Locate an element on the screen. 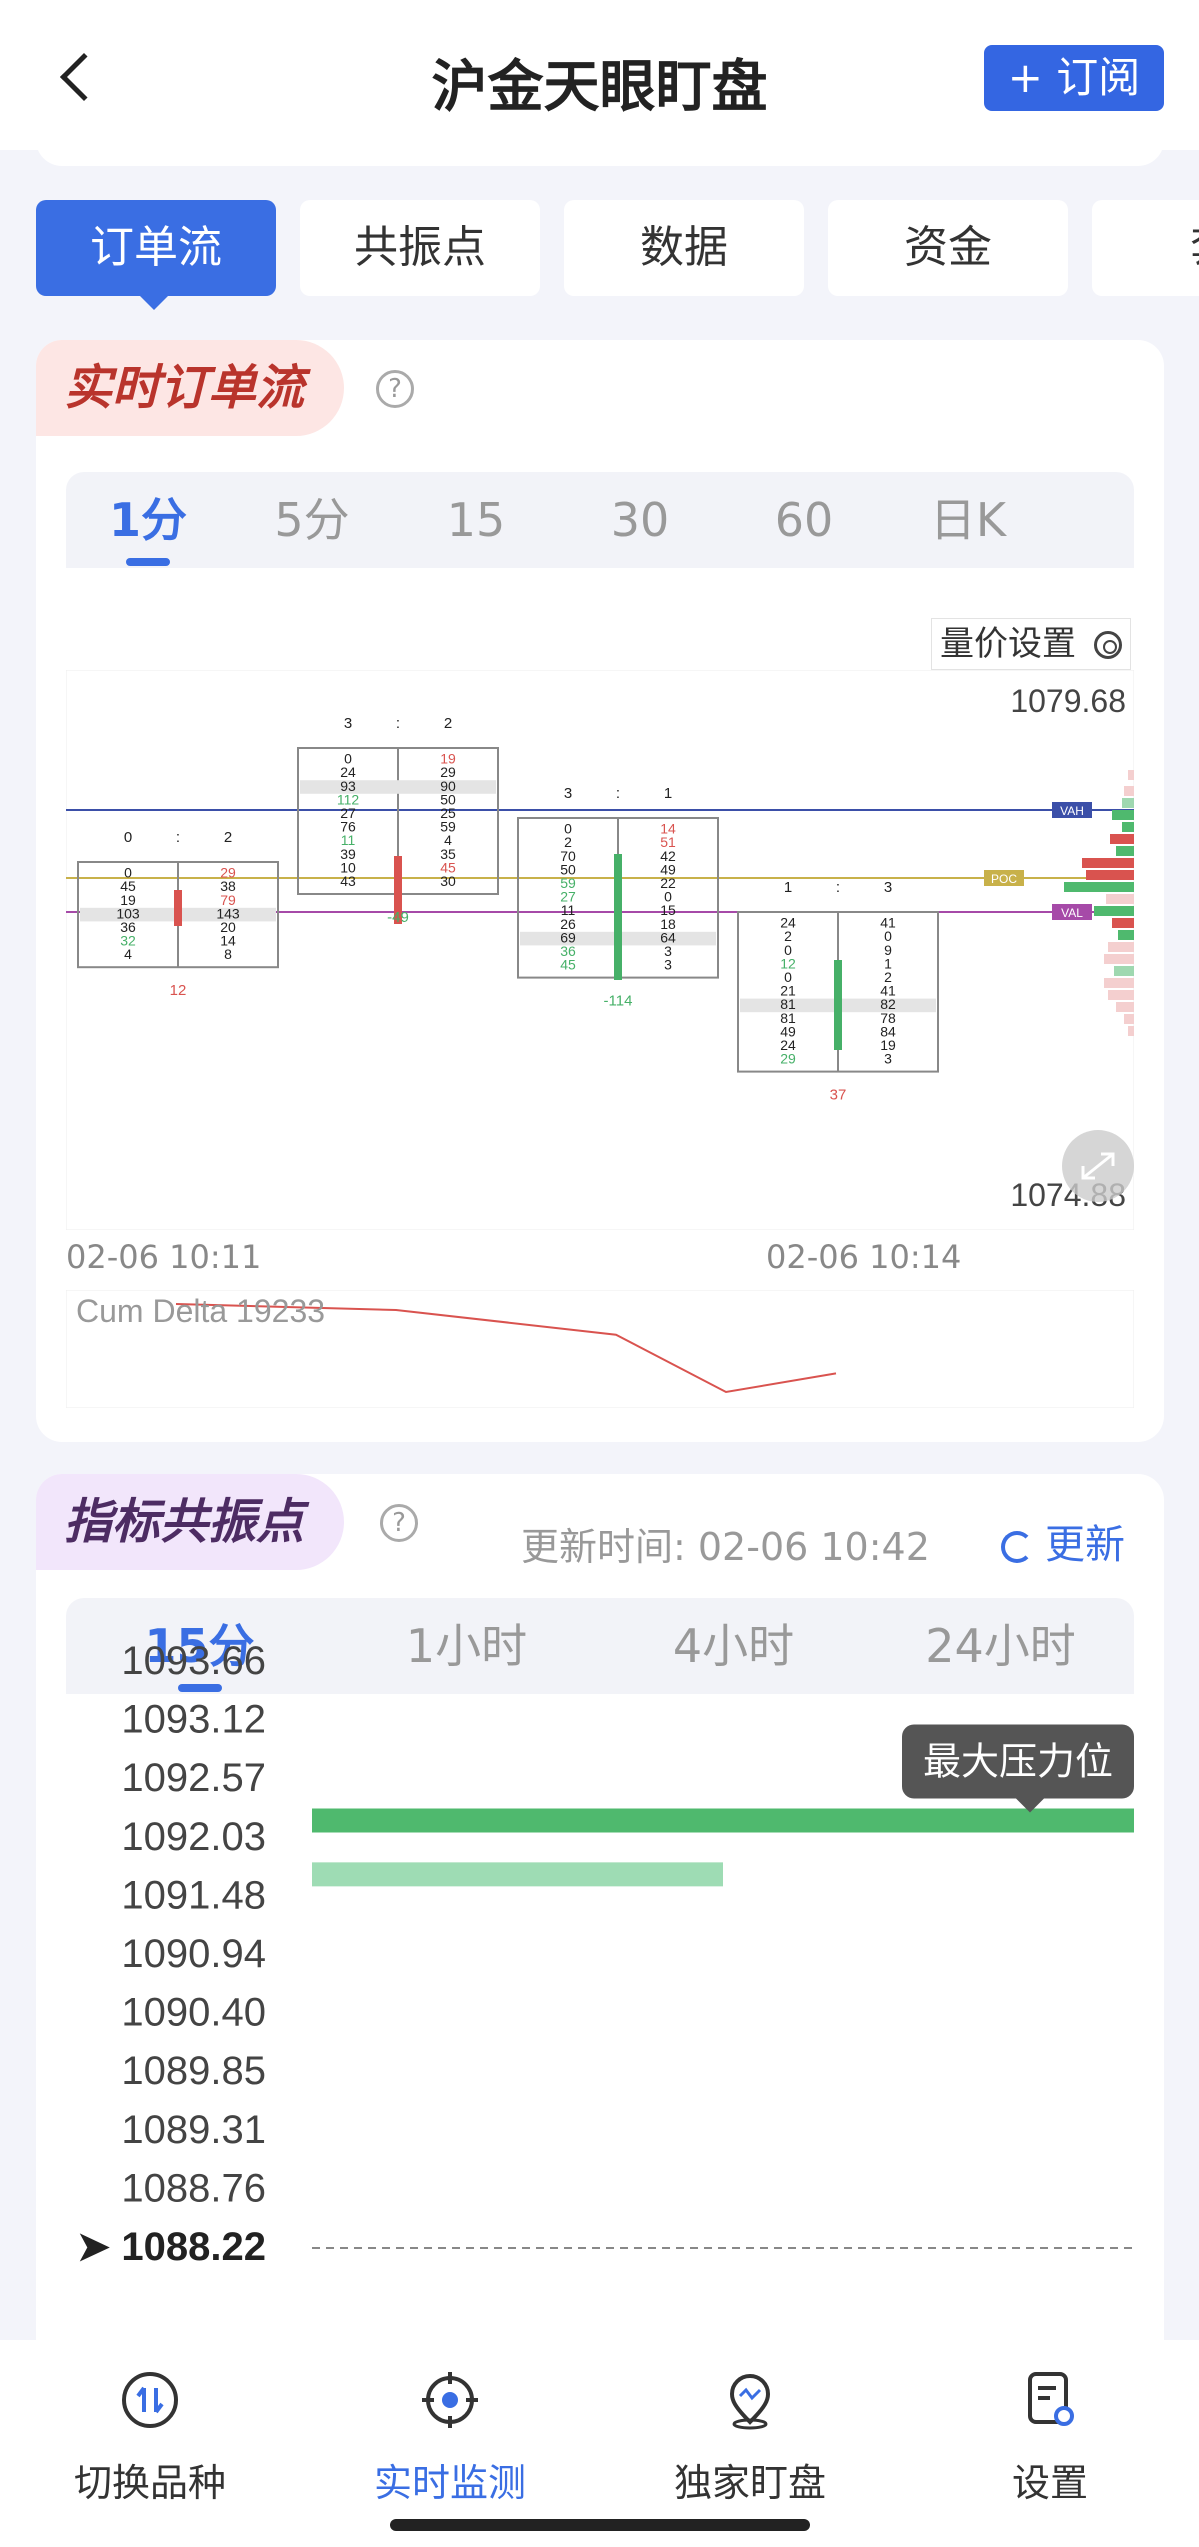  price-axis-label: 1091.48 is located at coordinates (193, 1895).